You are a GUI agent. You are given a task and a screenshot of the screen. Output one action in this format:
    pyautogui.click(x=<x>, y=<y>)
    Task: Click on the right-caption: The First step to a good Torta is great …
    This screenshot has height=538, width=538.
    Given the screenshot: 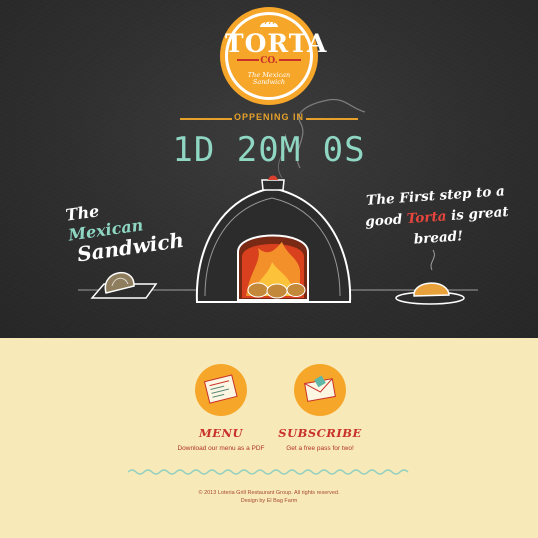 What is the action you would take?
    pyautogui.click(x=437, y=217)
    